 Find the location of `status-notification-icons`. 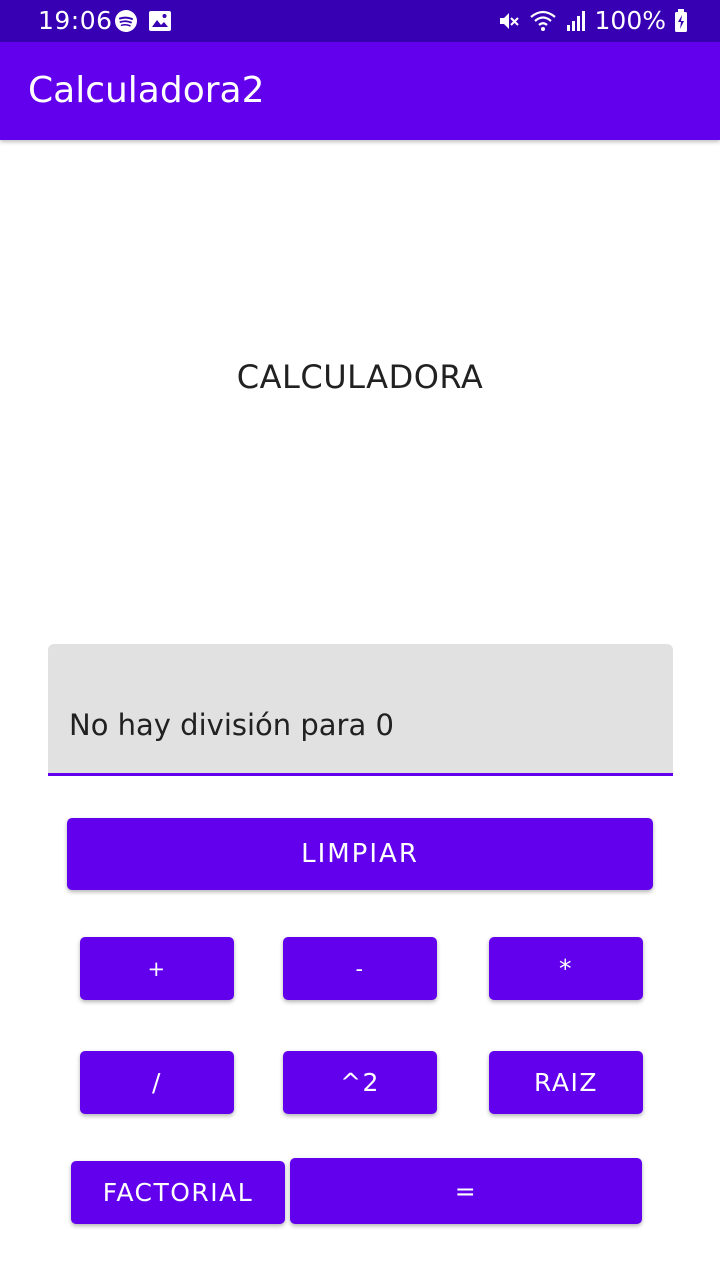

status-notification-icons is located at coordinates (143, 21).